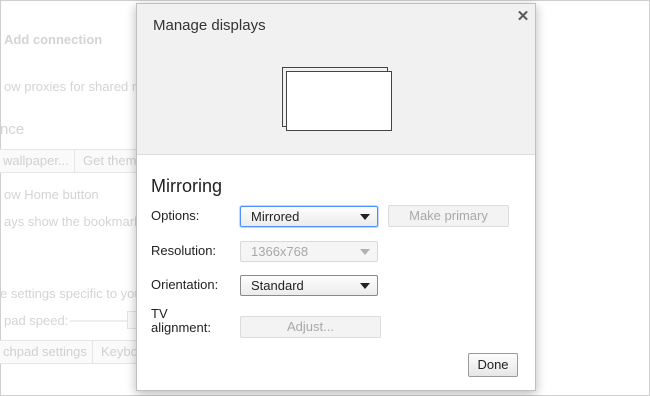  Describe the element at coordinates (75, 86) in the screenshot. I see `proxies-checkbox-label: ow proxies for shared ne` at that location.